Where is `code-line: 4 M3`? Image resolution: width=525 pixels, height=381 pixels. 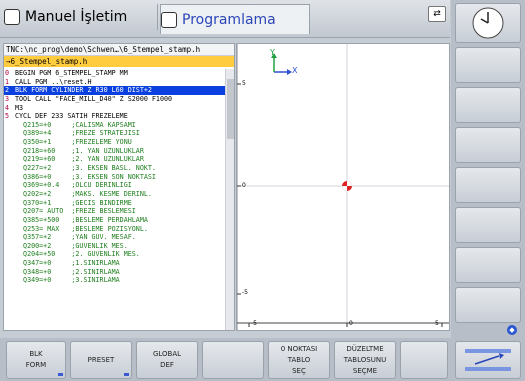
code-line: 4 M3 is located at coordinates (115, 108).